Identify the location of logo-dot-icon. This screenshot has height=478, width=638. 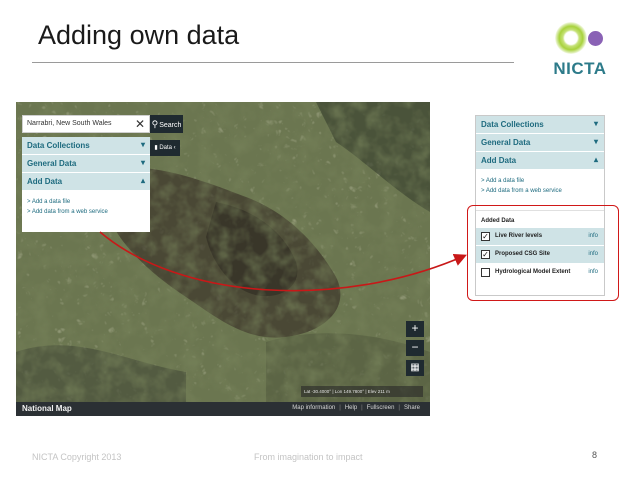
(595, 38).